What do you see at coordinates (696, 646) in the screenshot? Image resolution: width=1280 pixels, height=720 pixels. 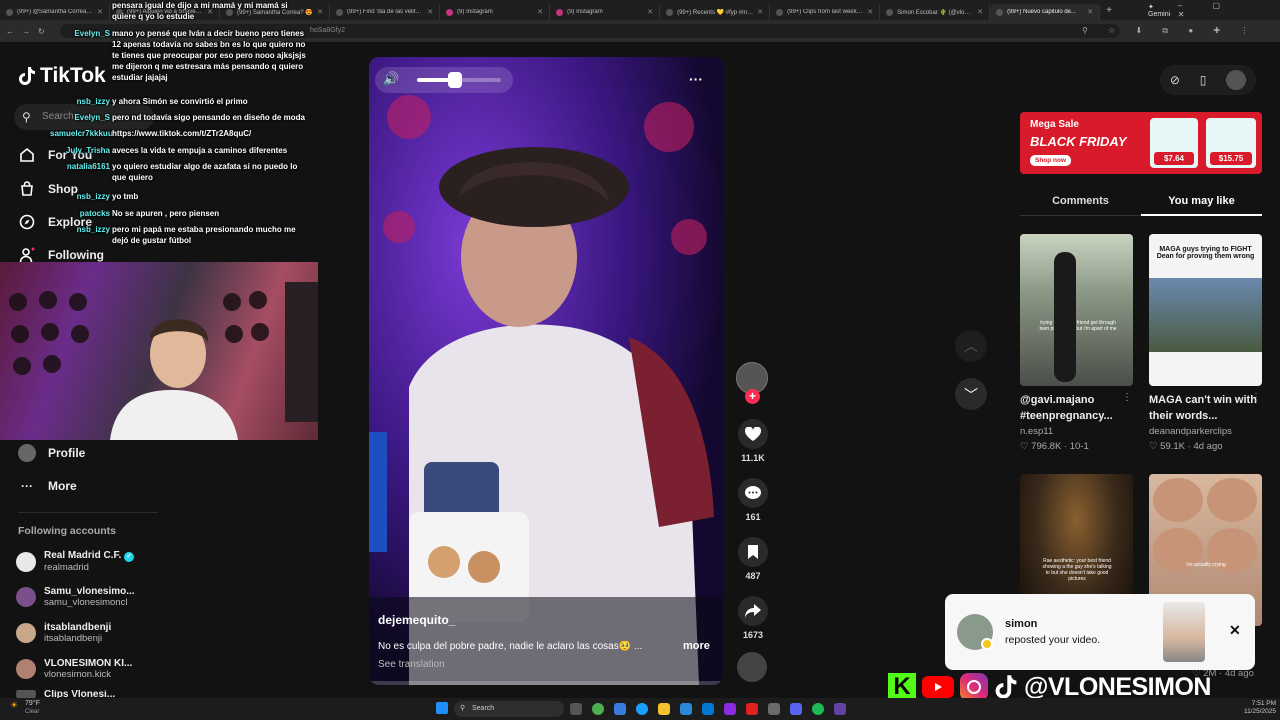 I see `caption-more-link: more` at bounding box center [696, 646].